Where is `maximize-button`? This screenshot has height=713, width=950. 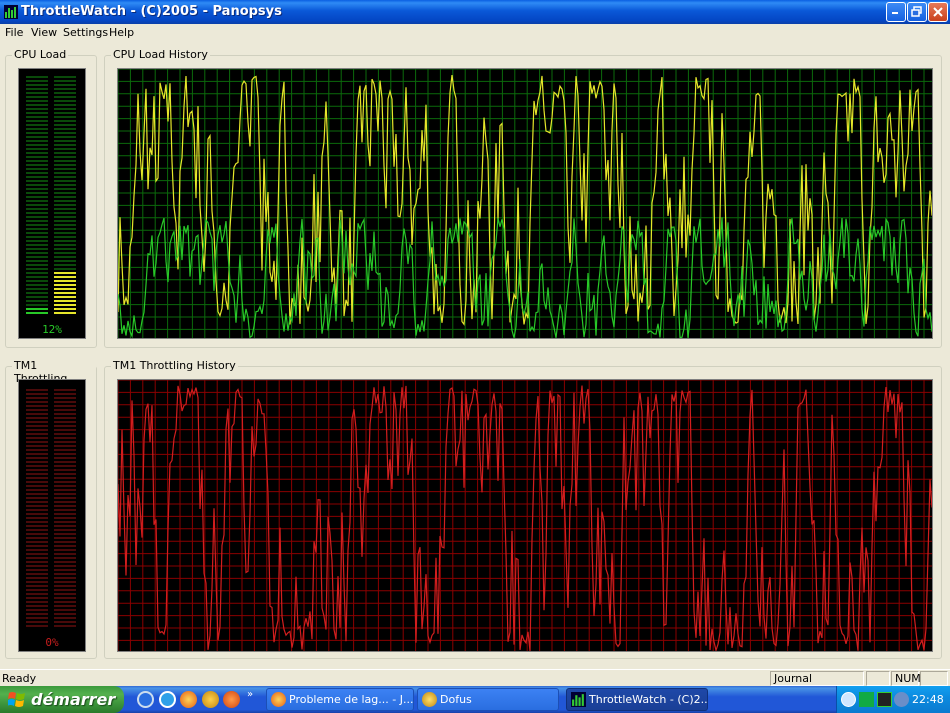
maximize-button is located at coordinates (917, 12).